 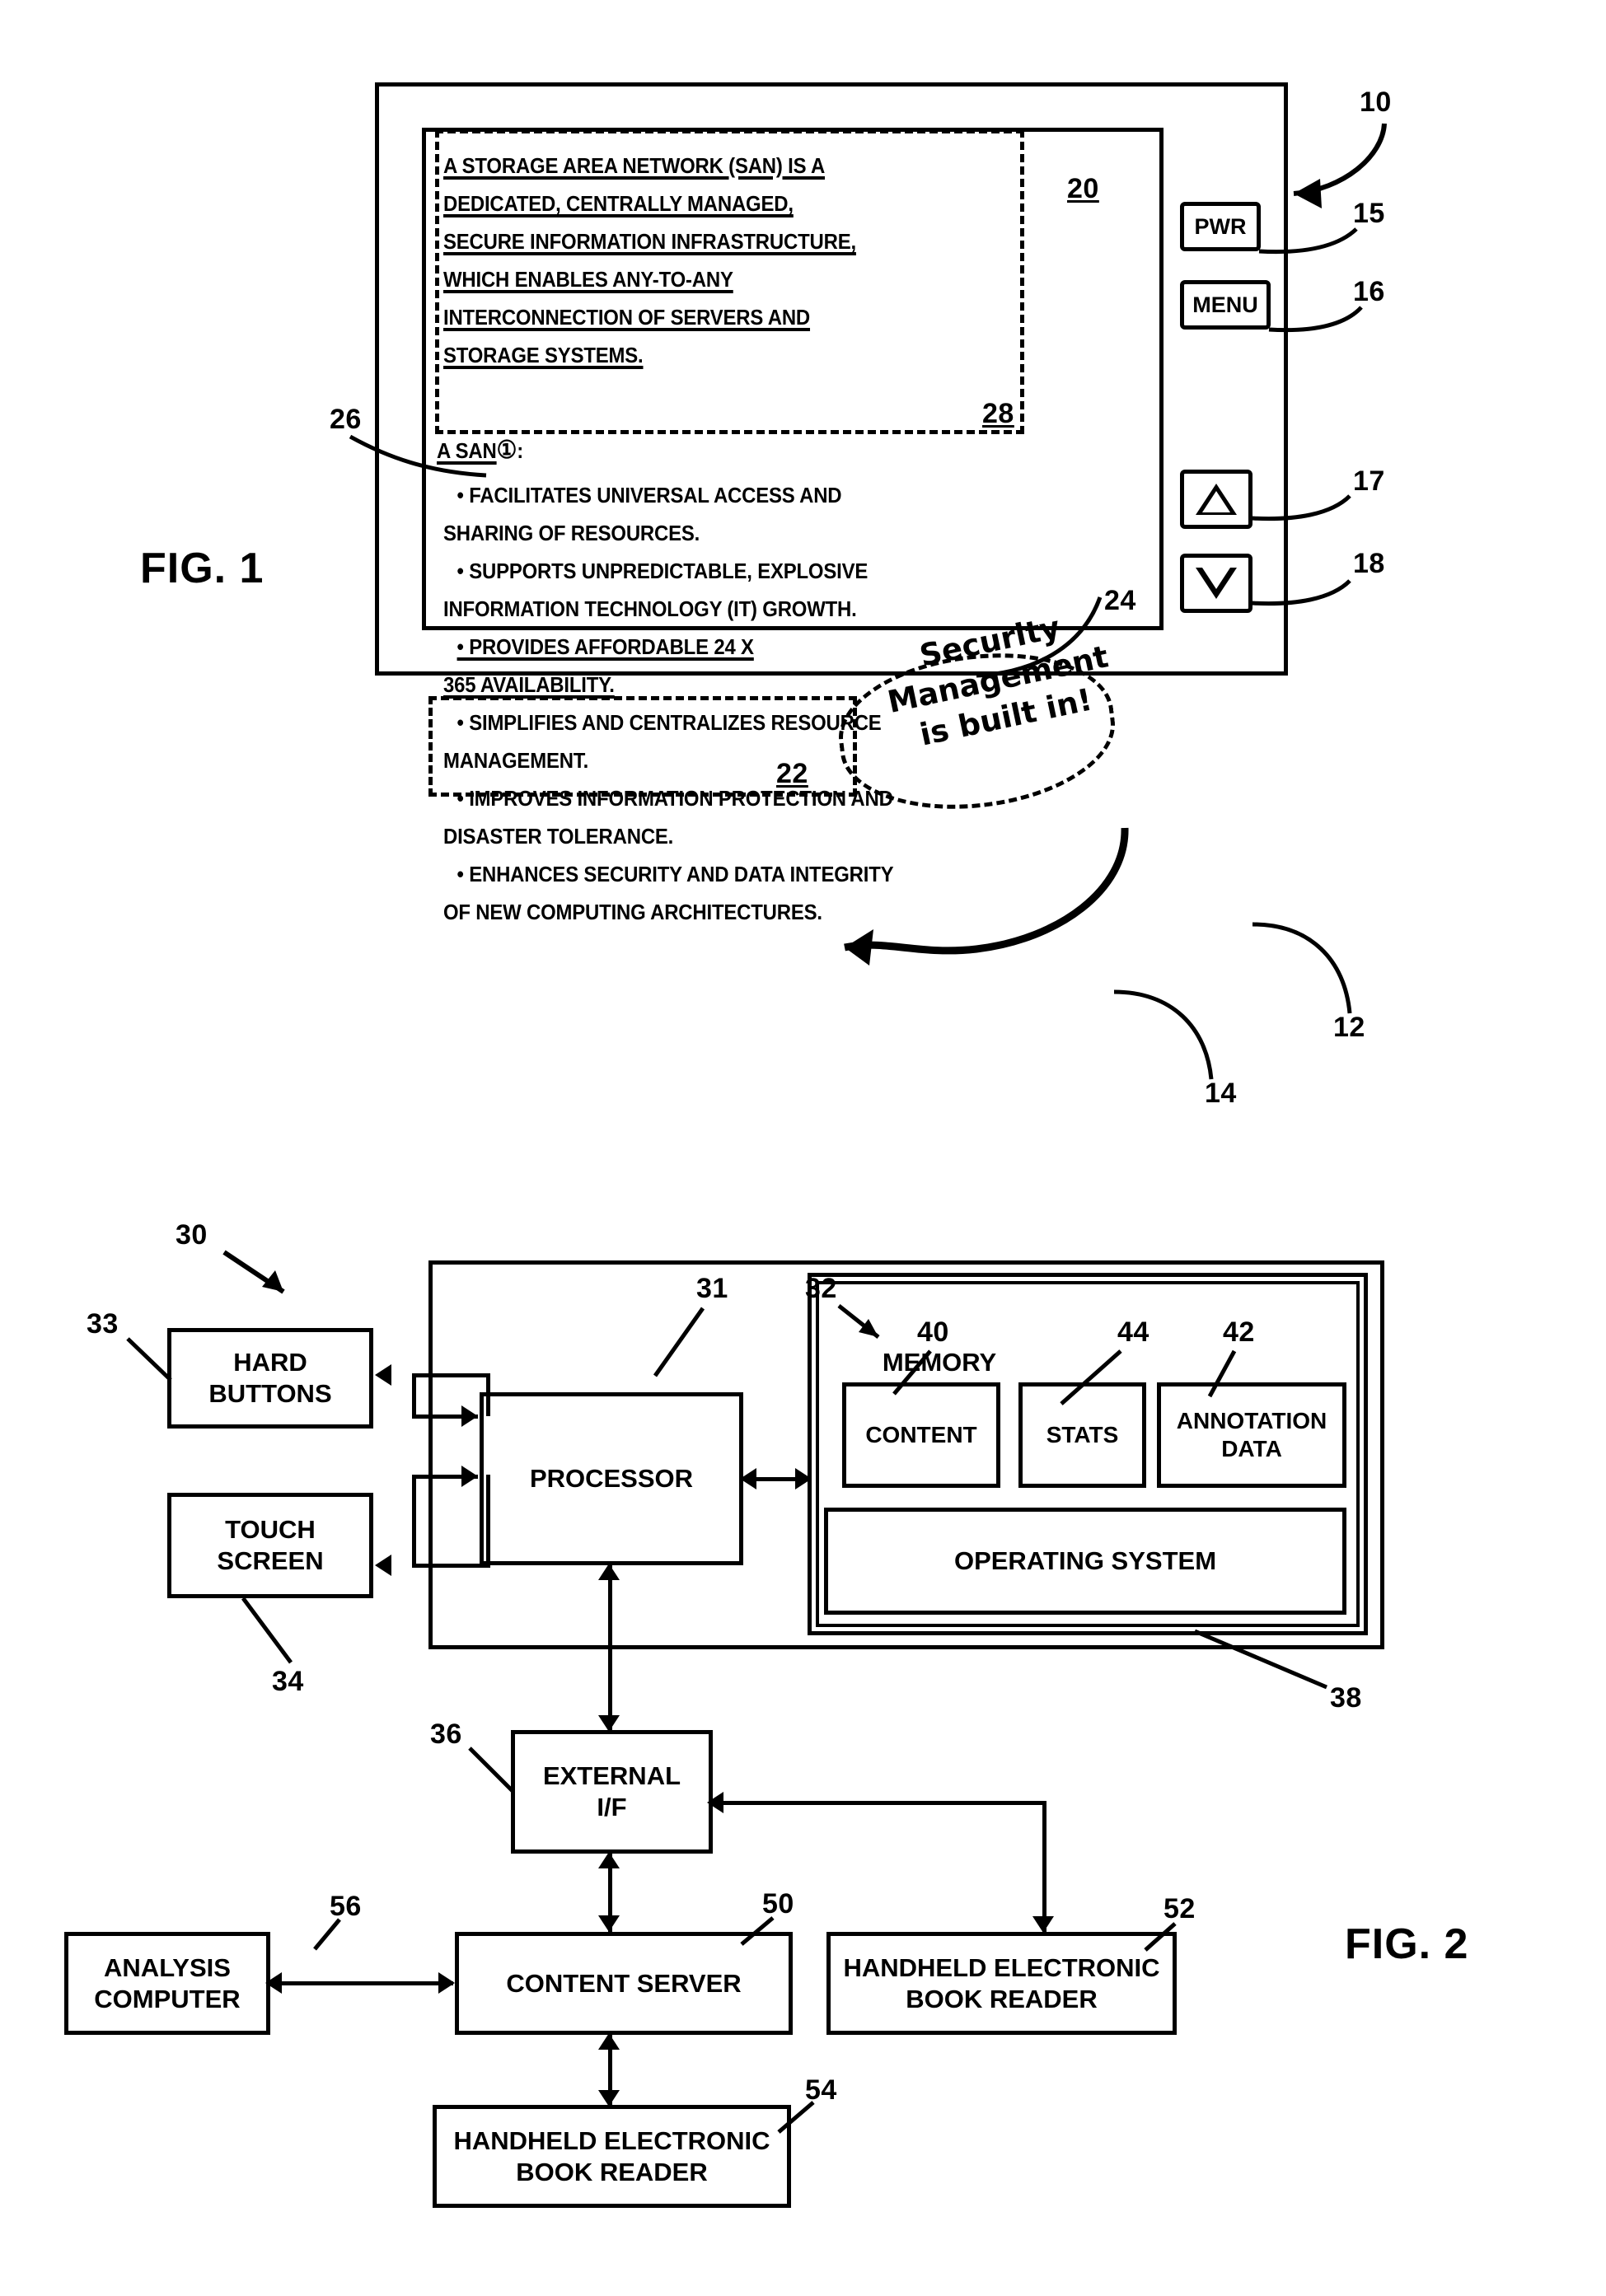 What do you see at coordinates (1180, 1909) in the screenshot?
I see `ref-52: 52` at bounding box center [1180, 1909].